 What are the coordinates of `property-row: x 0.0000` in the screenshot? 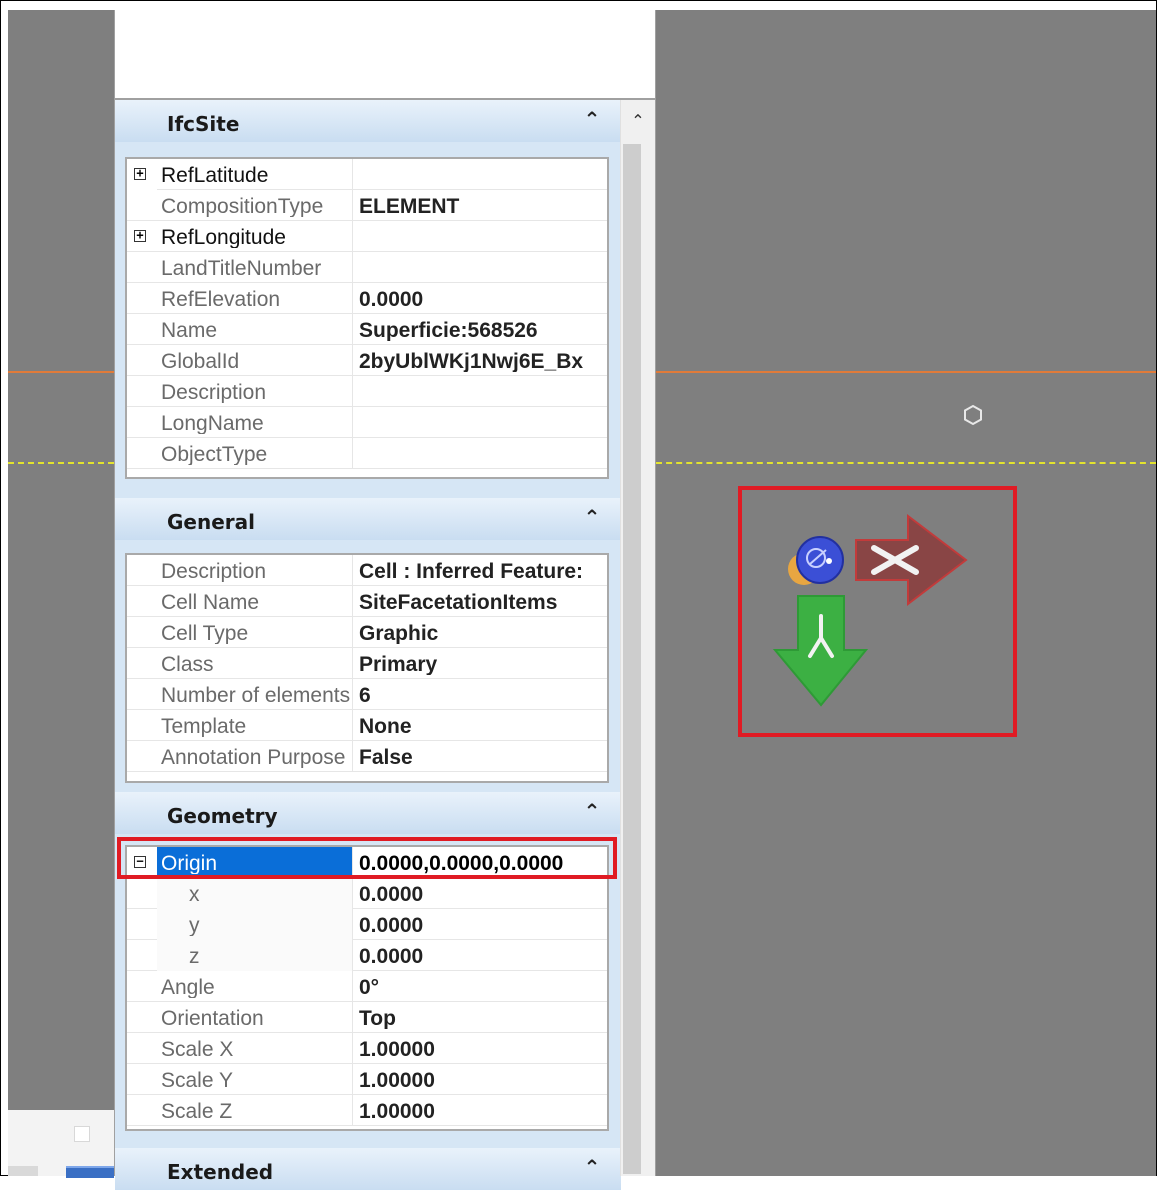 It's located at (367, 893).